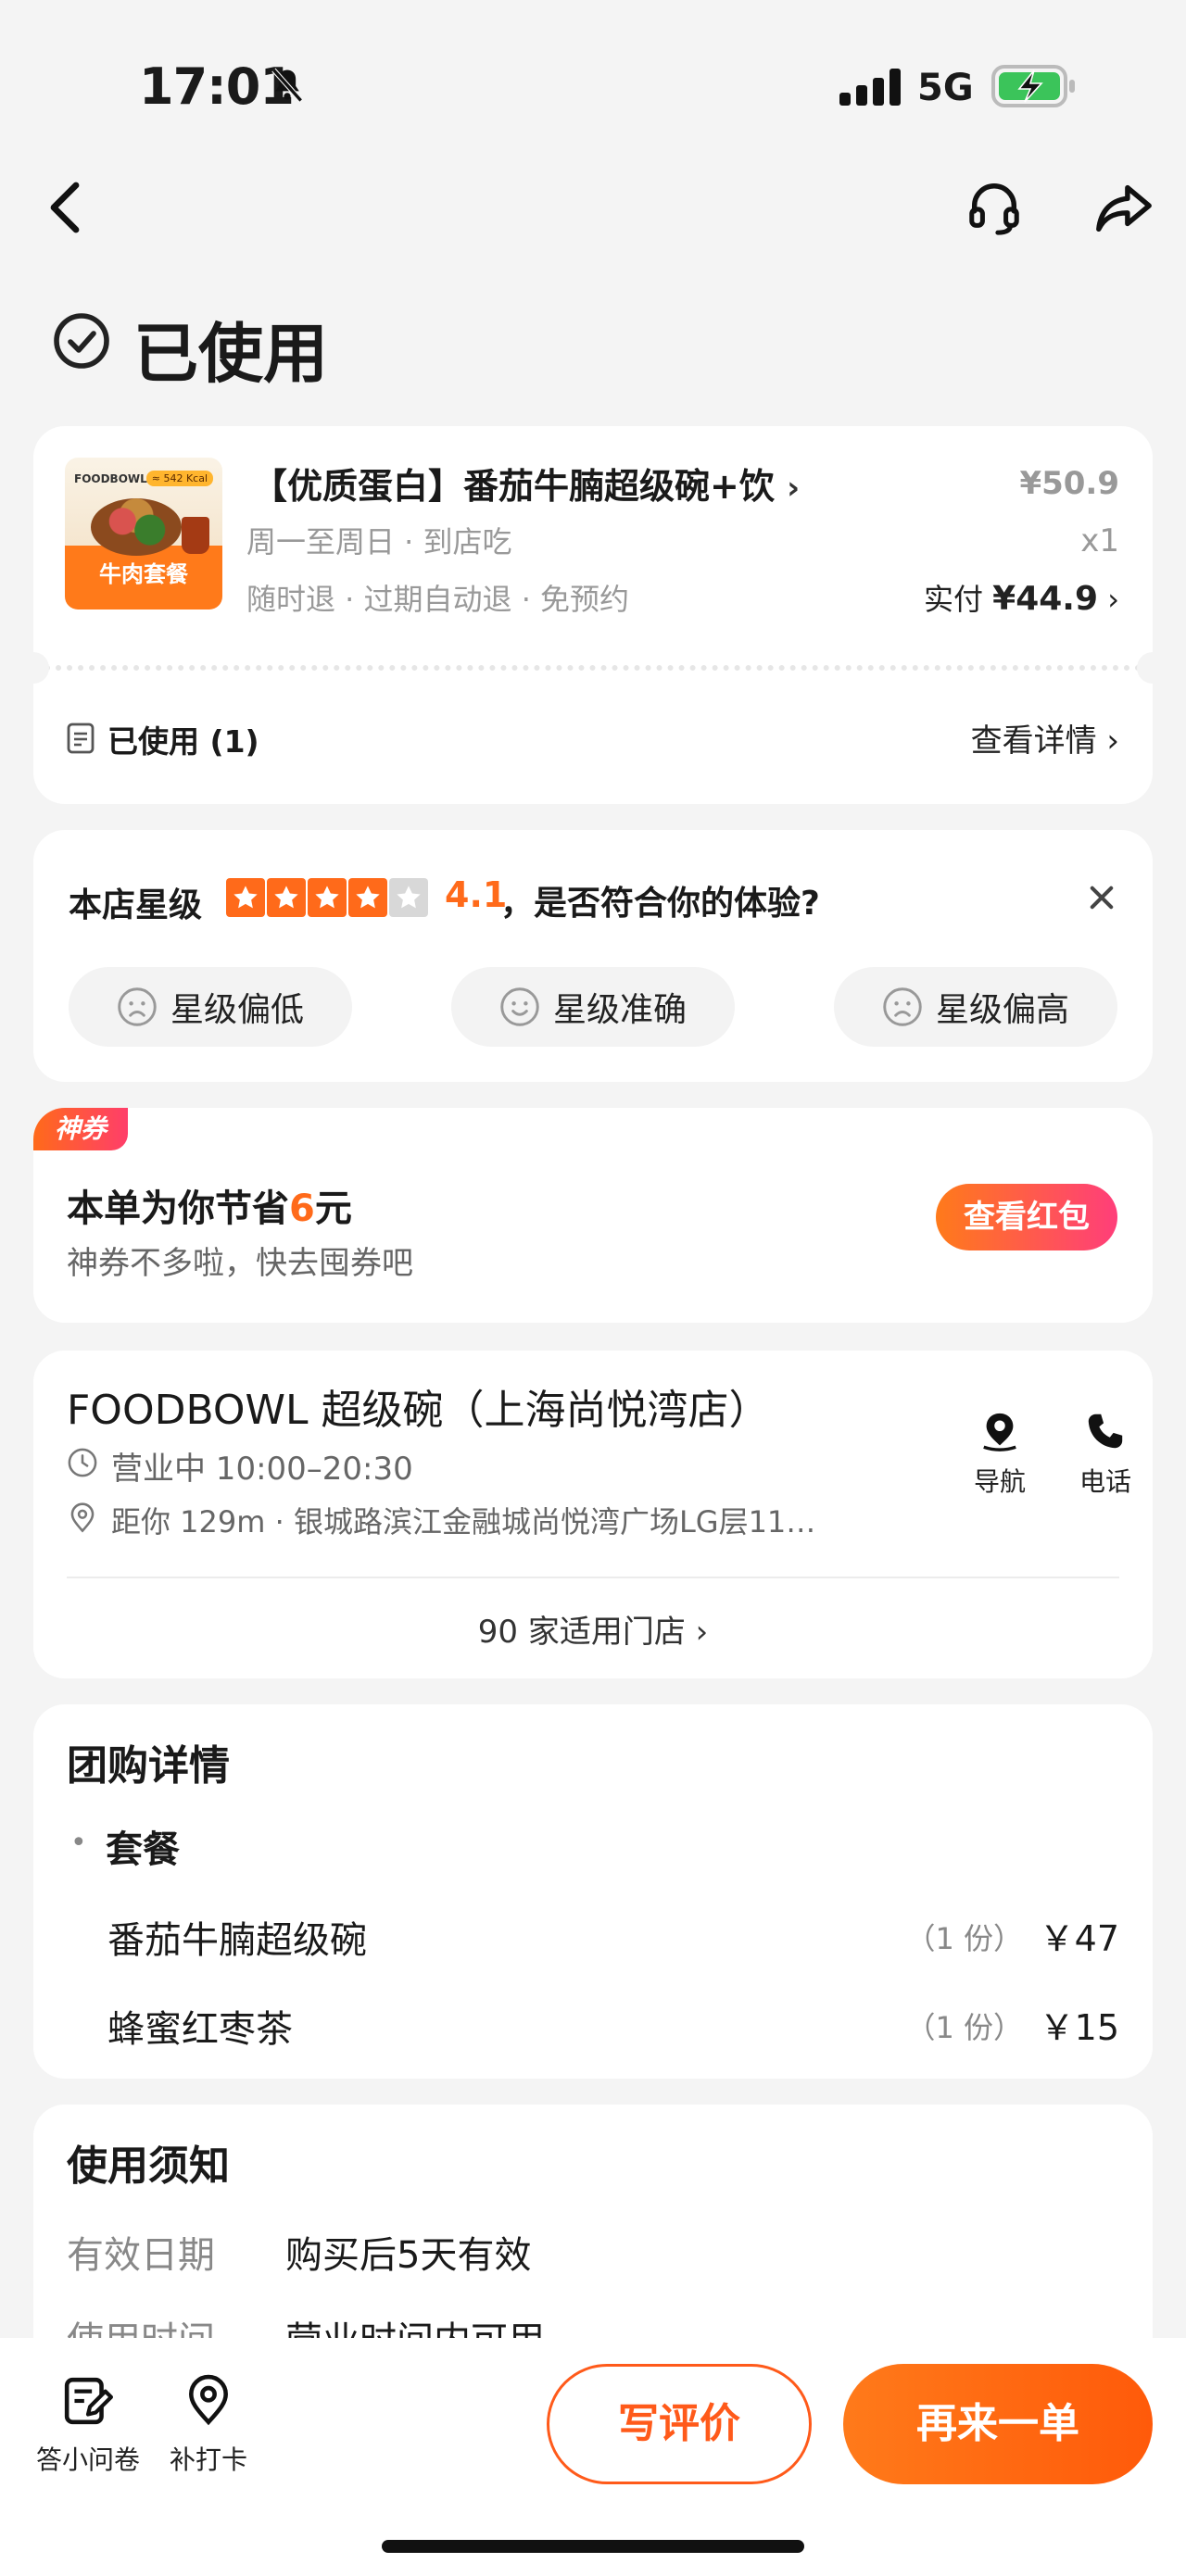 This screenshot has width=1186, height=2576. I want to click on phone-icon, so click(1105, 1431).